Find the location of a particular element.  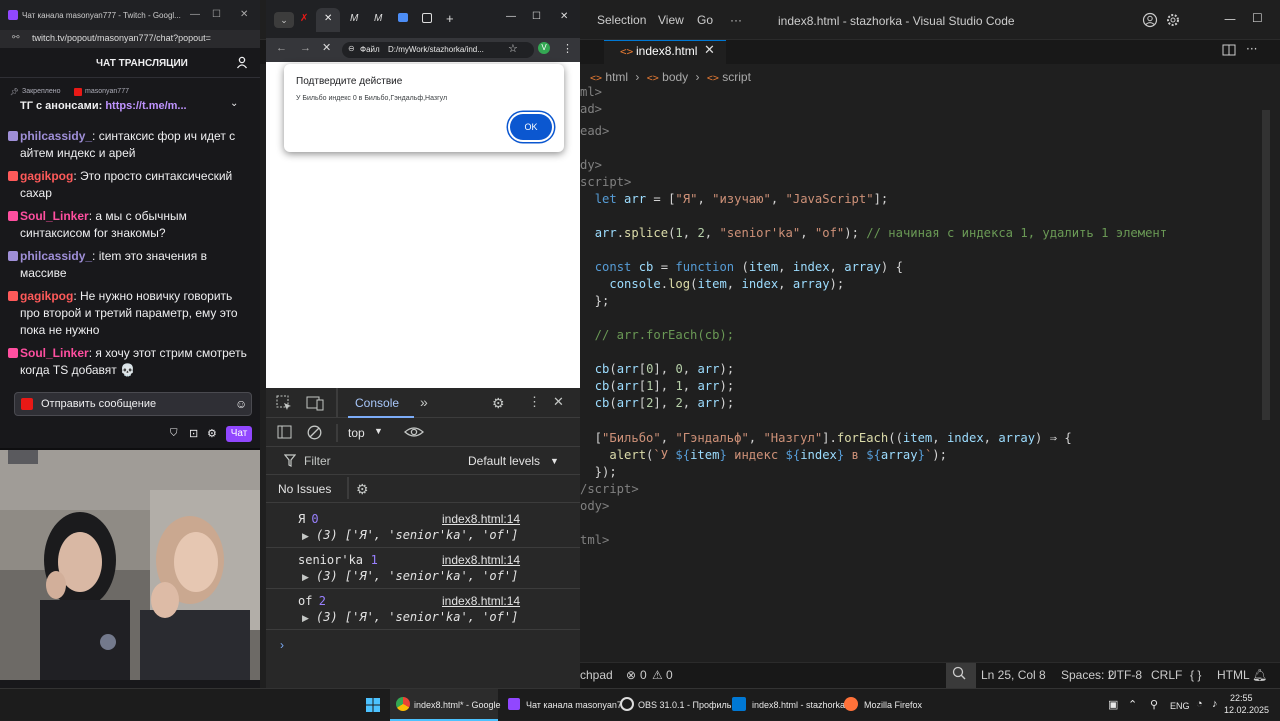

errors-icon: ⊗ is located at coordinates (631, 675).